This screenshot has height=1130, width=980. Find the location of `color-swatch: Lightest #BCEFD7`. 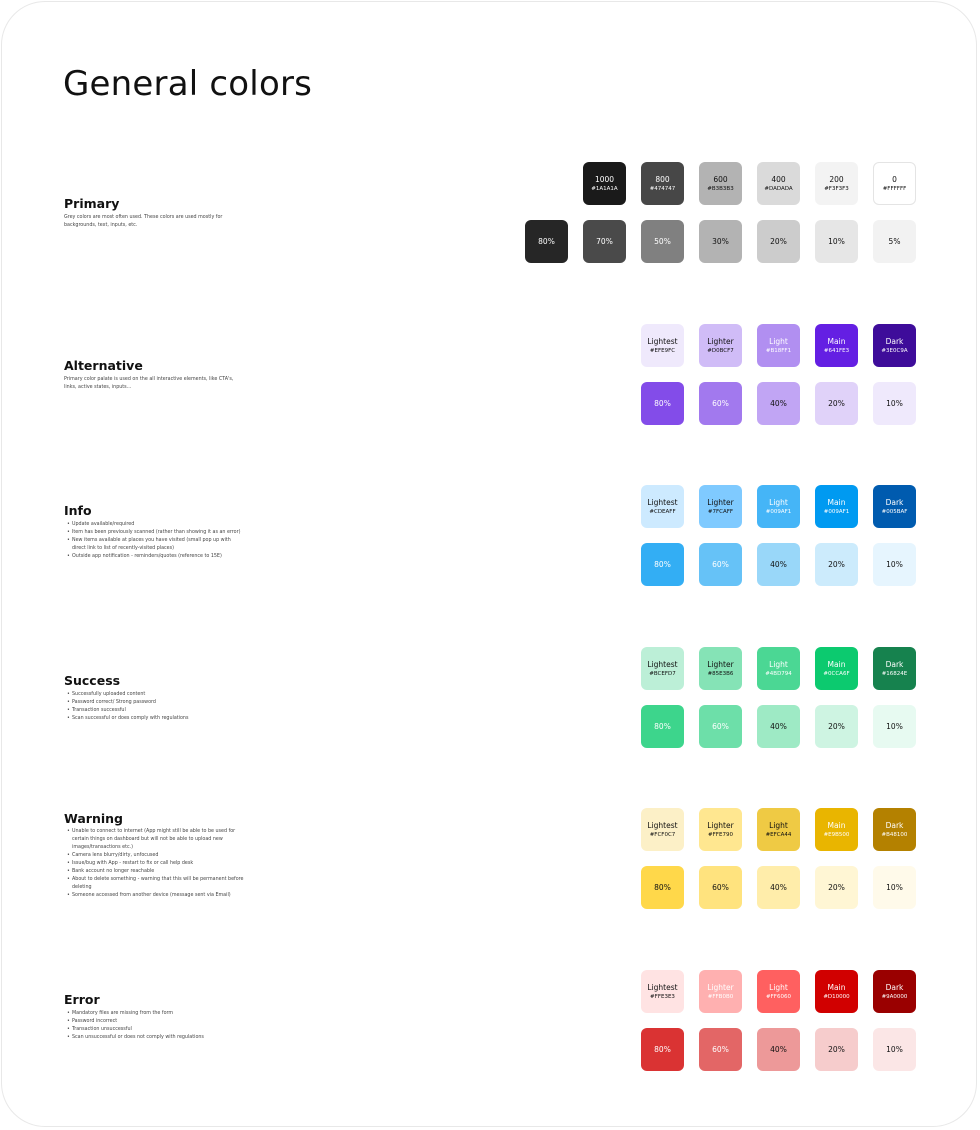

color-swatch: Lightest #BCEFD7 is located at coordinates (662, 668).